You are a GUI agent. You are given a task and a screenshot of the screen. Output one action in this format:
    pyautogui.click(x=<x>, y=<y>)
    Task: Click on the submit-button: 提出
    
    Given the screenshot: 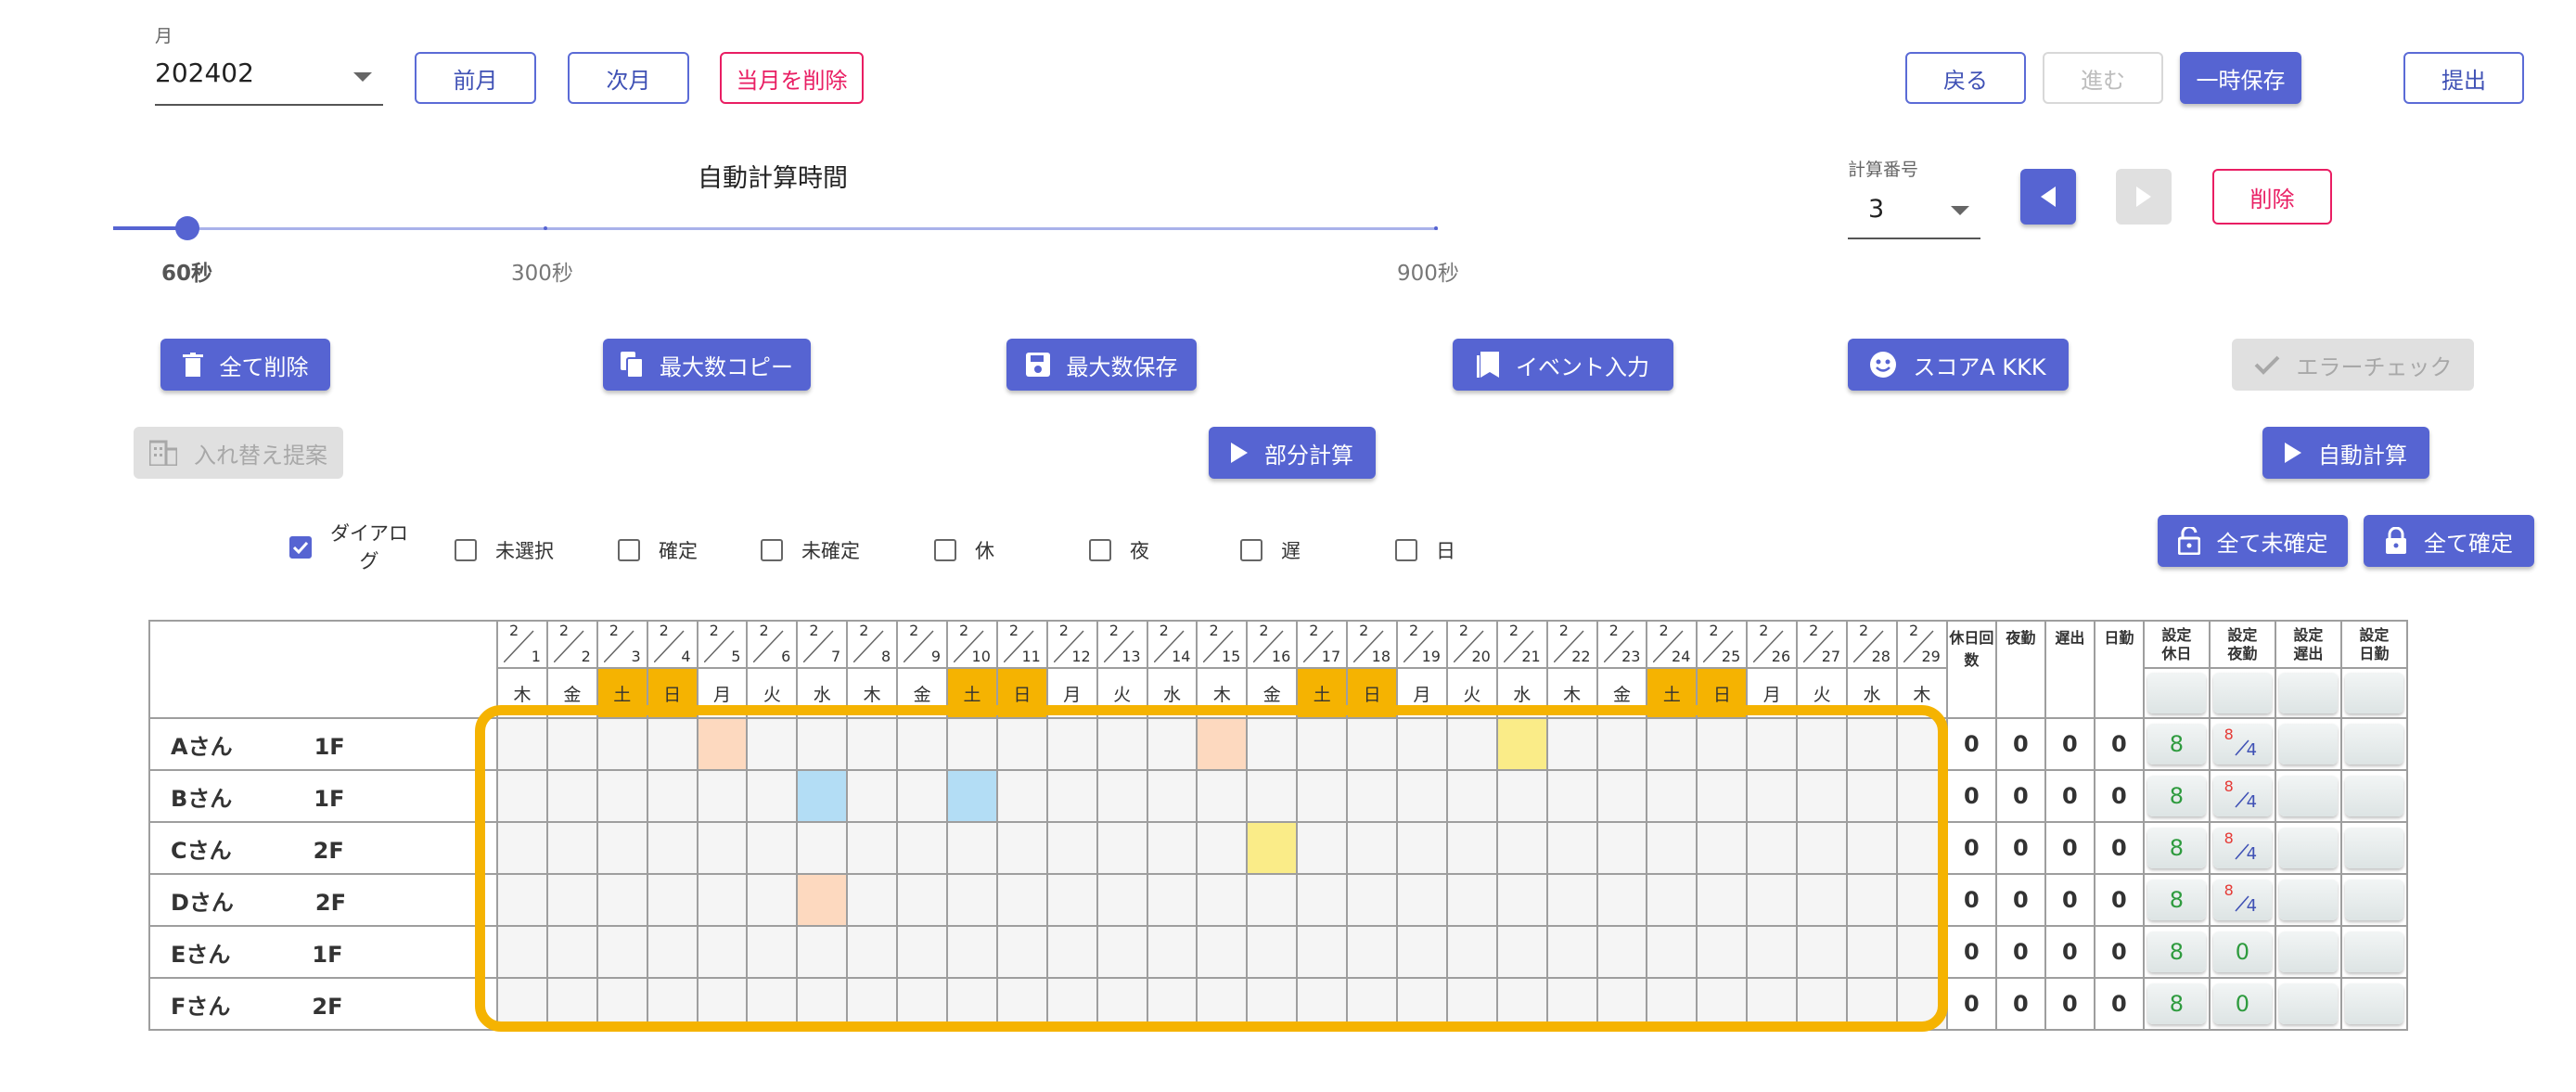 What is the action you would take?
    pyautogui.click(x=2463, y=78)
    